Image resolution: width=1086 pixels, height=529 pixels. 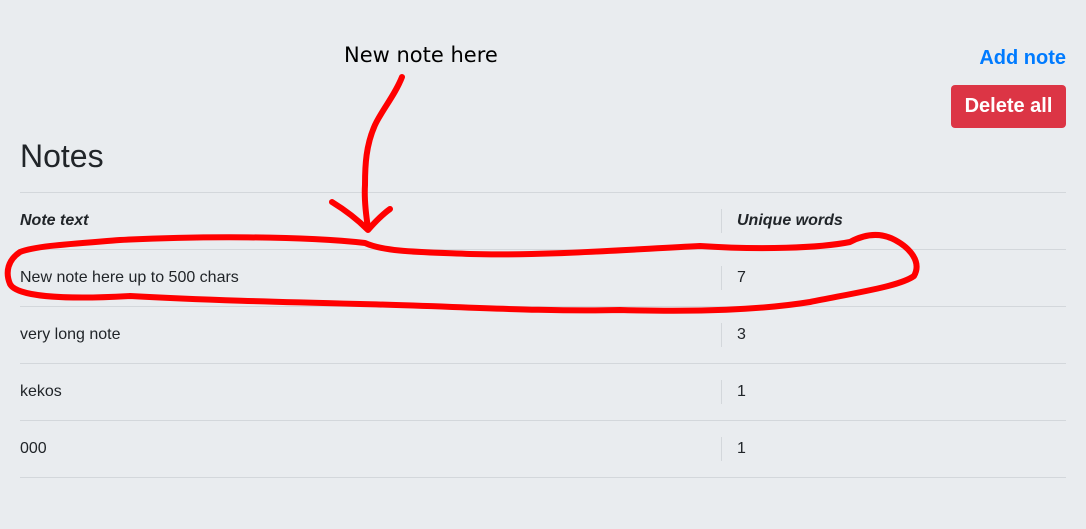 I want to click on annotation-label: New note here, so click(x=421, y=55).